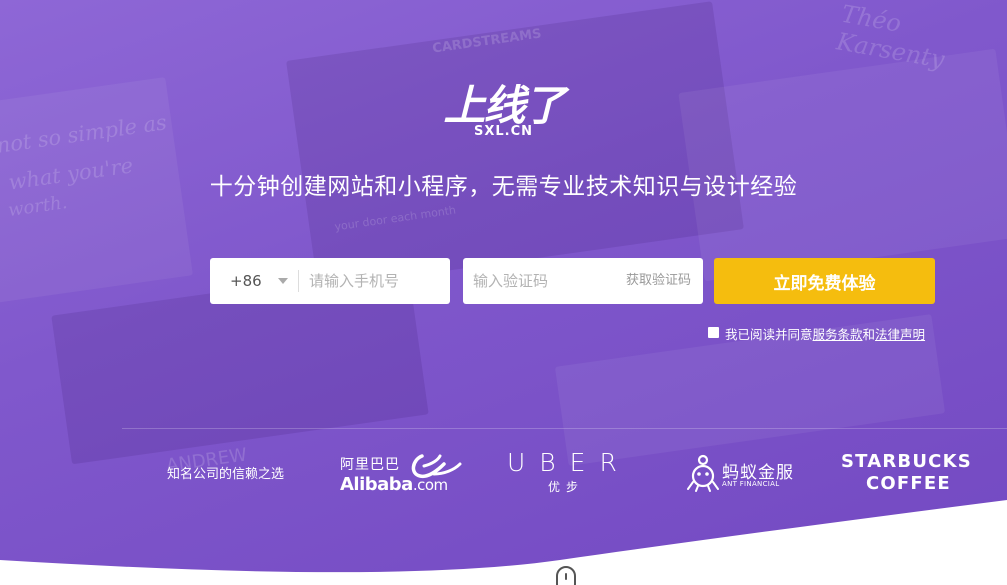 The image size is (1007, 585). I want to click on bottom-wave, so click(503, 542).